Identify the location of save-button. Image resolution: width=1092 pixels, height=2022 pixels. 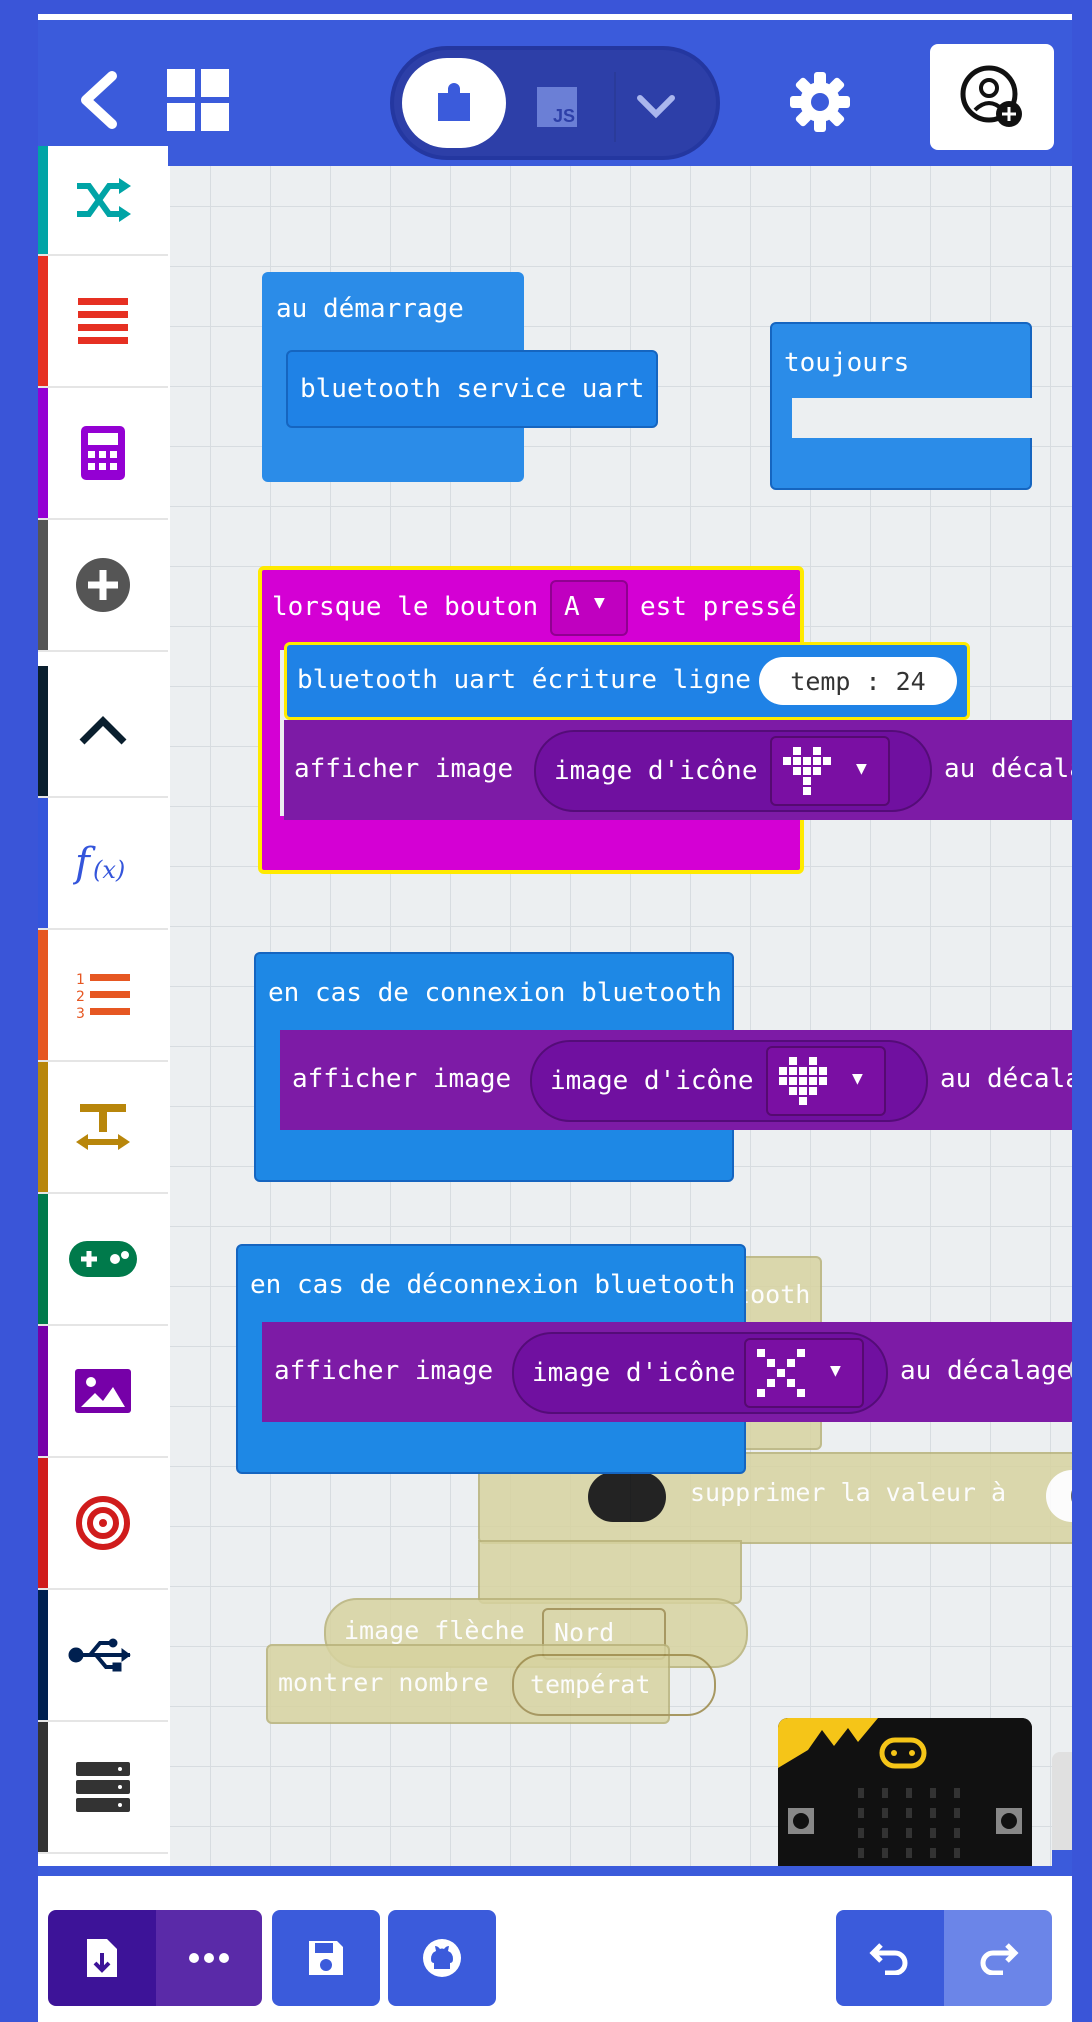
(326, 1958).